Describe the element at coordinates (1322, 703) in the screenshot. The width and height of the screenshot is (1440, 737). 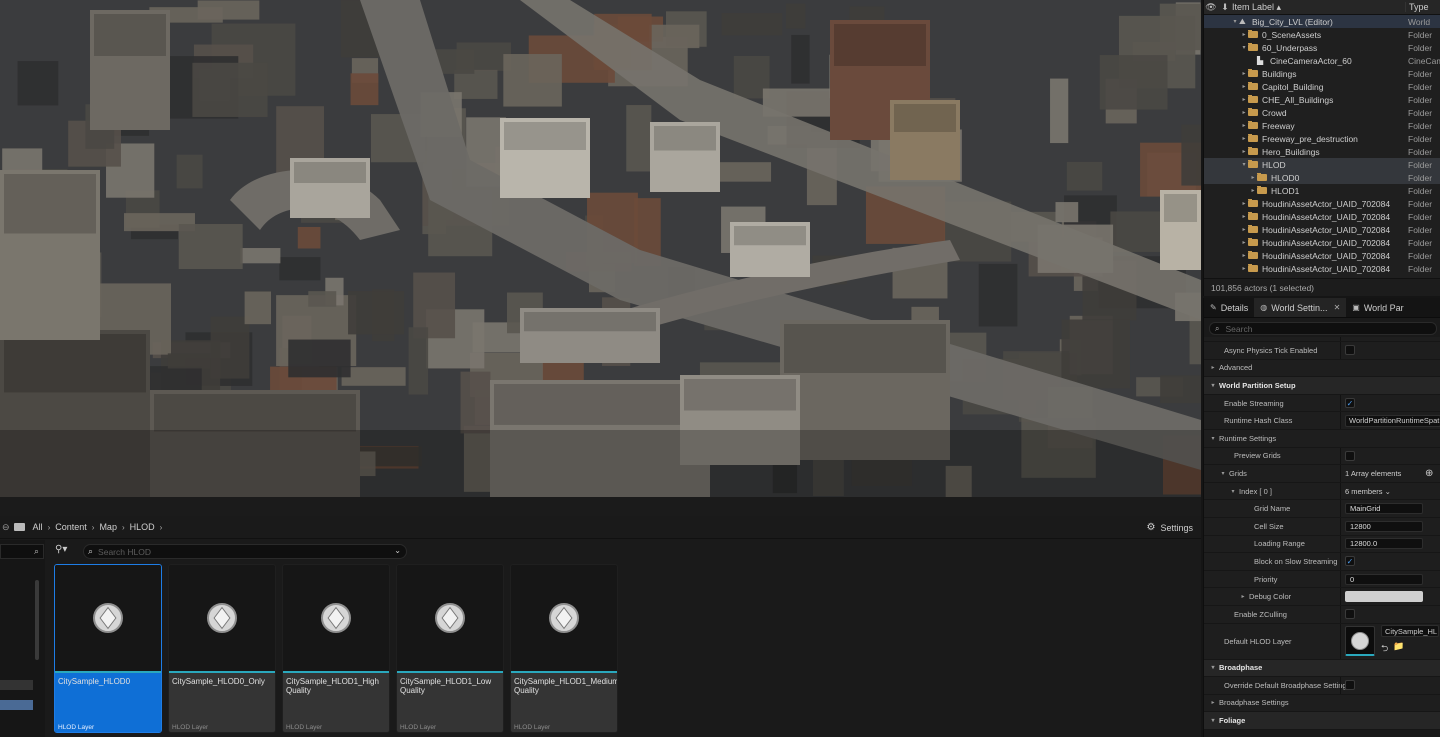
I see `property-row: ▸ Broadphase Settings` at that location.